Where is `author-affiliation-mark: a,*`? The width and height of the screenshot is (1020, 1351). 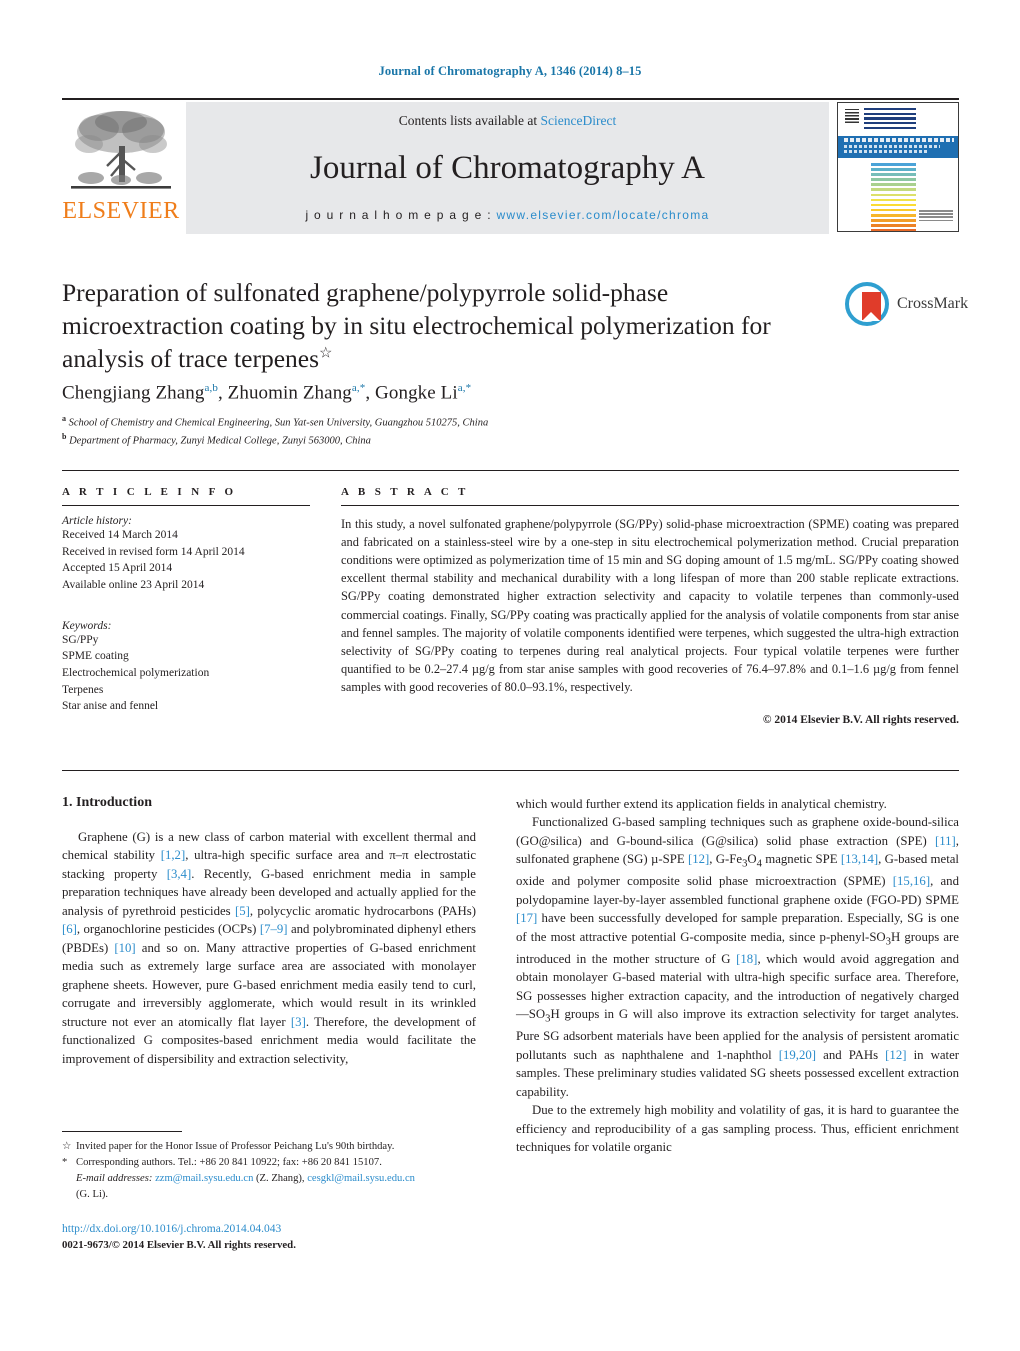
author-affiliation-mark: a,* is located at coordinates (358, 388).